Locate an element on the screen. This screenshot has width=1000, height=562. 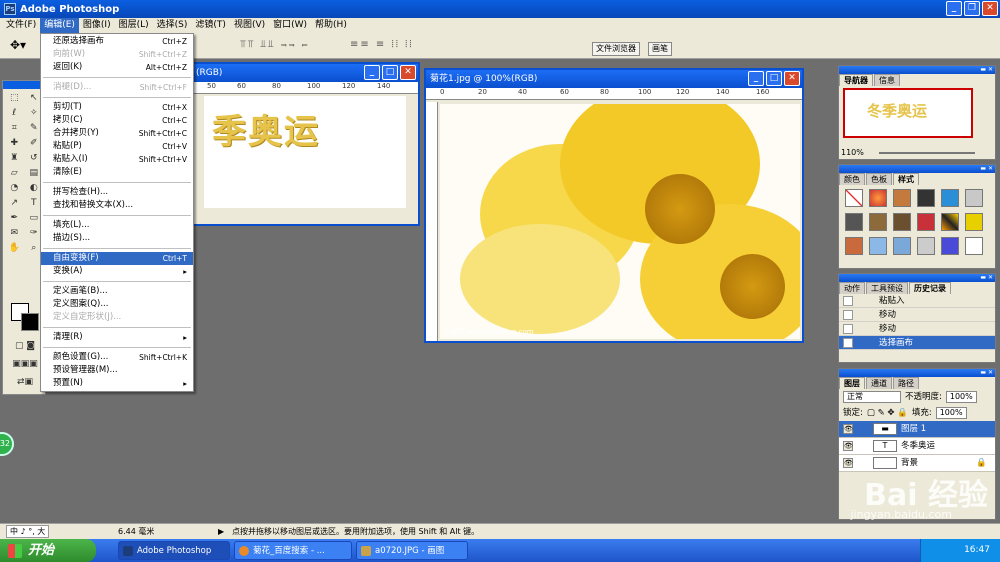
menu-window: 窗口(W) is located at coordinates (290, 25).